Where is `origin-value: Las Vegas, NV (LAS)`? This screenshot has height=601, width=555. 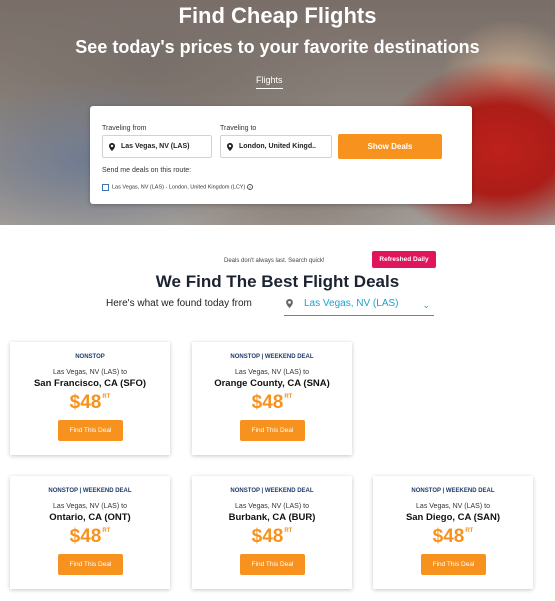 origin-value: Las Vegas, NV (LAS) is located at coordinates (351, 303).